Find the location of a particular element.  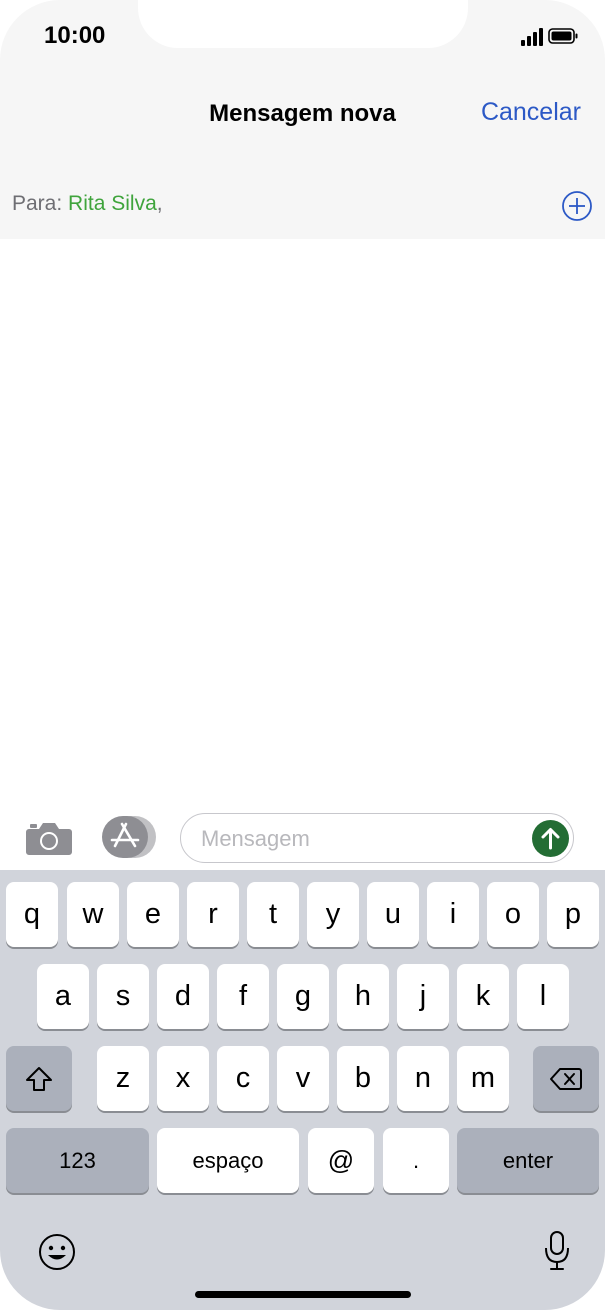

key-m: m is located at coordinates (483, 1078).